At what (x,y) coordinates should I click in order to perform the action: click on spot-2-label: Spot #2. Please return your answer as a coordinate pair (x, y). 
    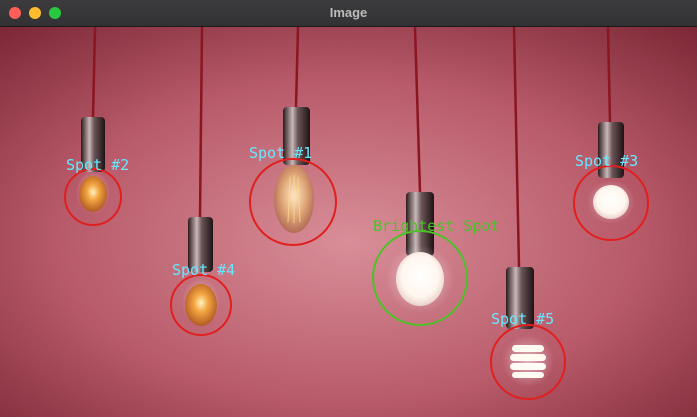
    Looking at the image, I should click on (97, 165).